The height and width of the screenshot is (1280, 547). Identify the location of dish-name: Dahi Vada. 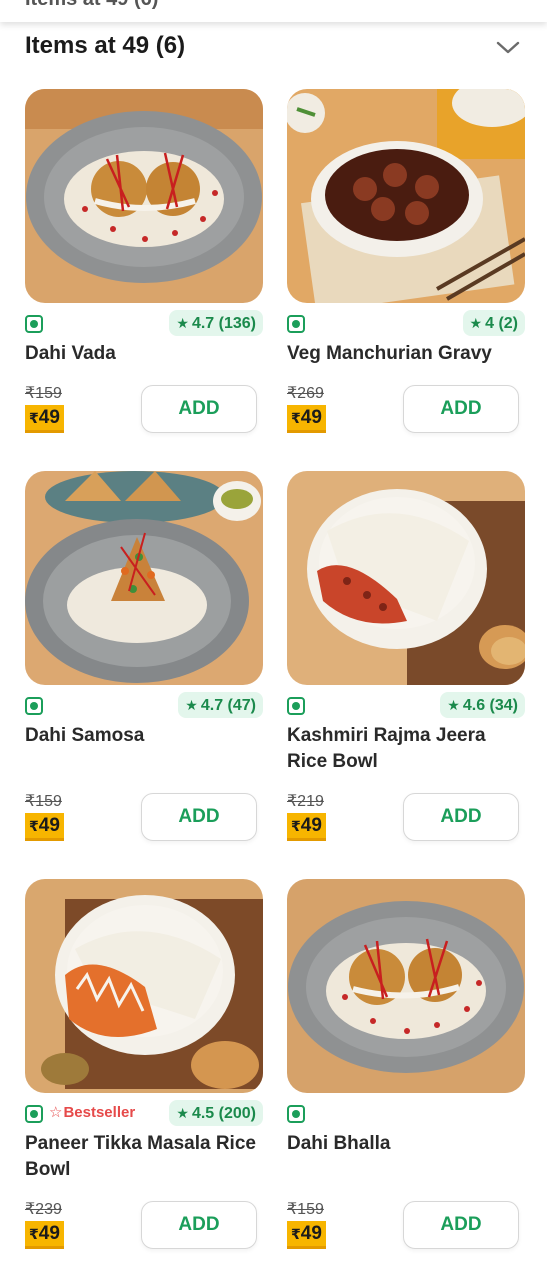
(70, 353).